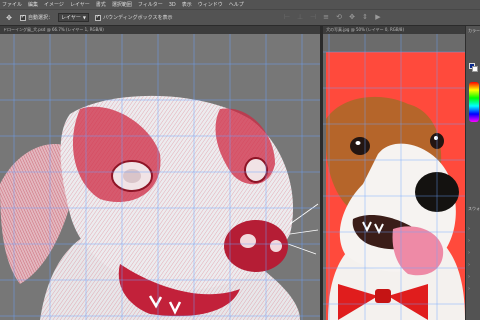 The height and width of the screenshot is (320, 480). Describe the element at coordinates (41, 18) in the screenshot. I see `auto-select-label: 自動選択：` at that location.